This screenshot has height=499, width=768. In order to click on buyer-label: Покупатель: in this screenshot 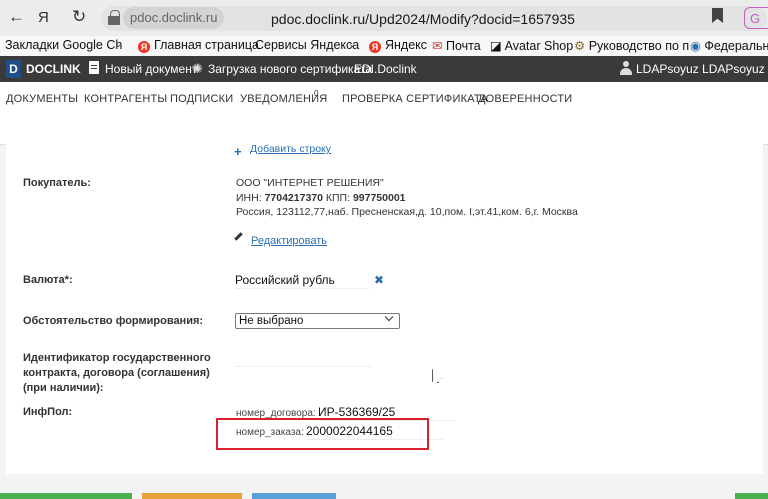, I will do `click(57, 183)`.